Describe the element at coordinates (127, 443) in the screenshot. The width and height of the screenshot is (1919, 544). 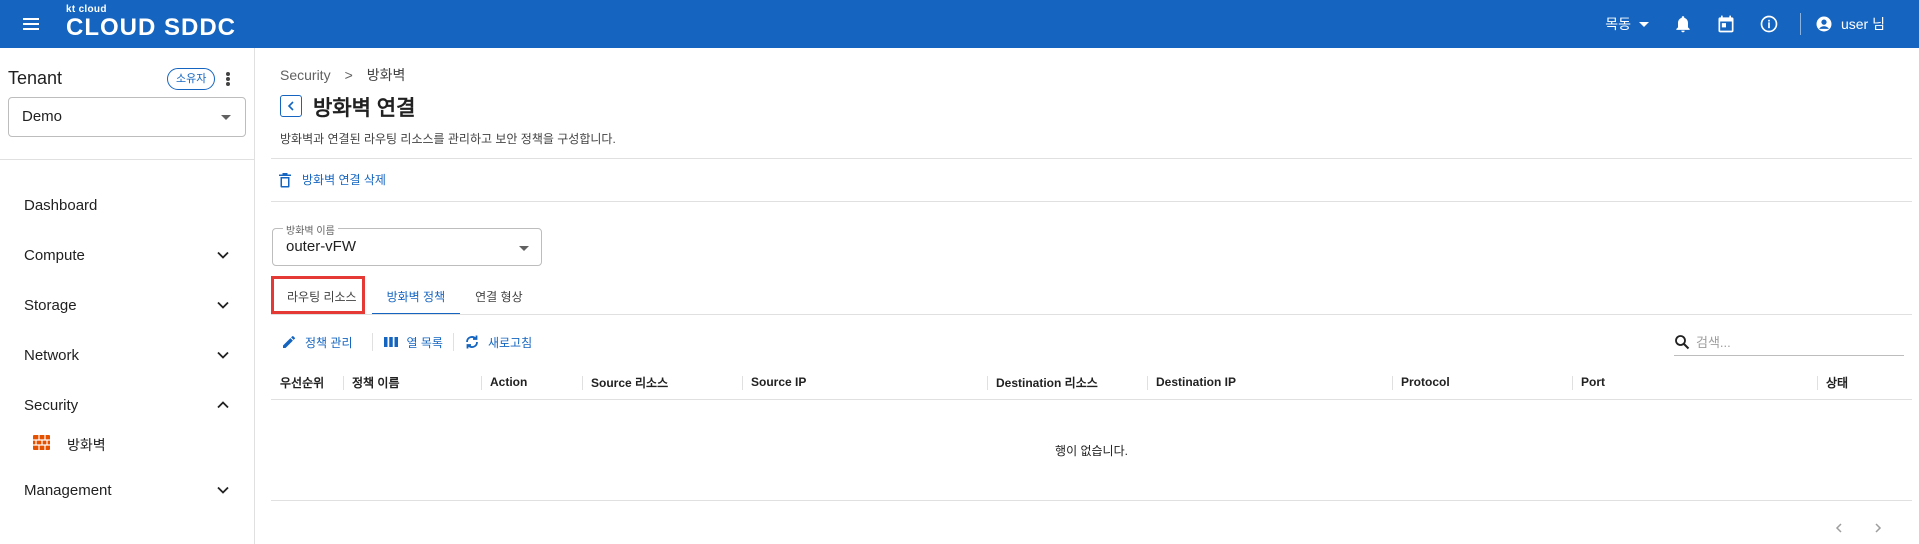
I see `sidebar-item-firewall: 방화벽` at that location.